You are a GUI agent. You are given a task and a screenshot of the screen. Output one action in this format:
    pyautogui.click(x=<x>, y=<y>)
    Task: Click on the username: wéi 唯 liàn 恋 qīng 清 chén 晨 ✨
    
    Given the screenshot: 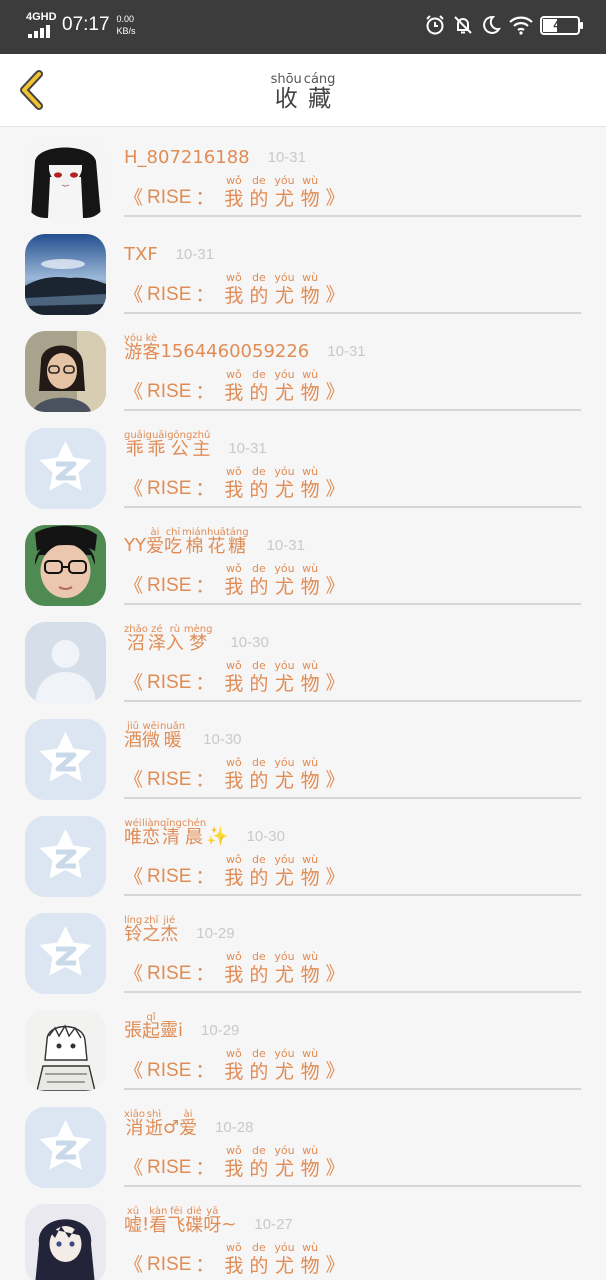 What is the action you would take?
    pyautogui.click(x=176, y=833)
    